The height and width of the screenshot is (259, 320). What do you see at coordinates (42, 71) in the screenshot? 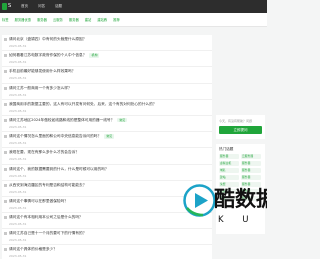
I see `question-title: 手机目前最好能够发使用什么样效果吗？` at bounding box center [42, 71].